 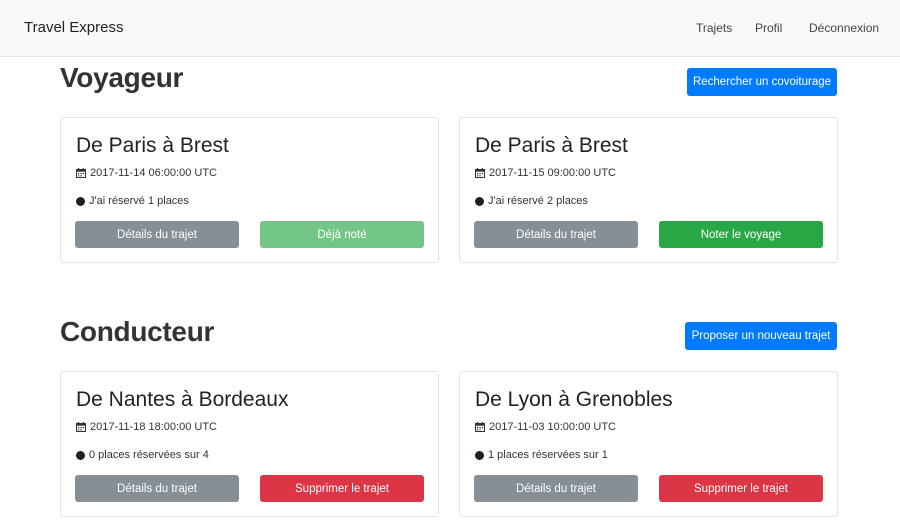 I want to click on search-carpool-button: Rechercher un covoiturage, so click(x=762, y=82).